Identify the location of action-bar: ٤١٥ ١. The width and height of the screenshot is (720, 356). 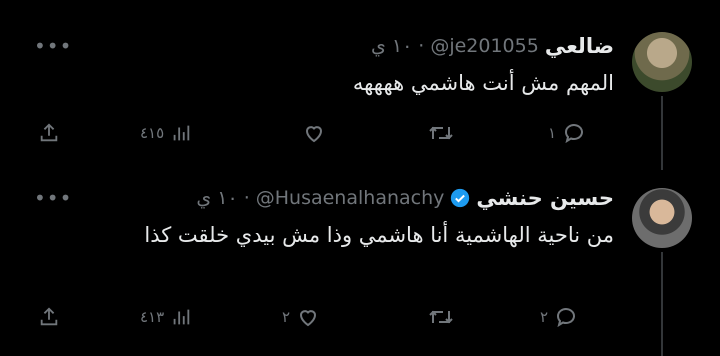
(315, 133).